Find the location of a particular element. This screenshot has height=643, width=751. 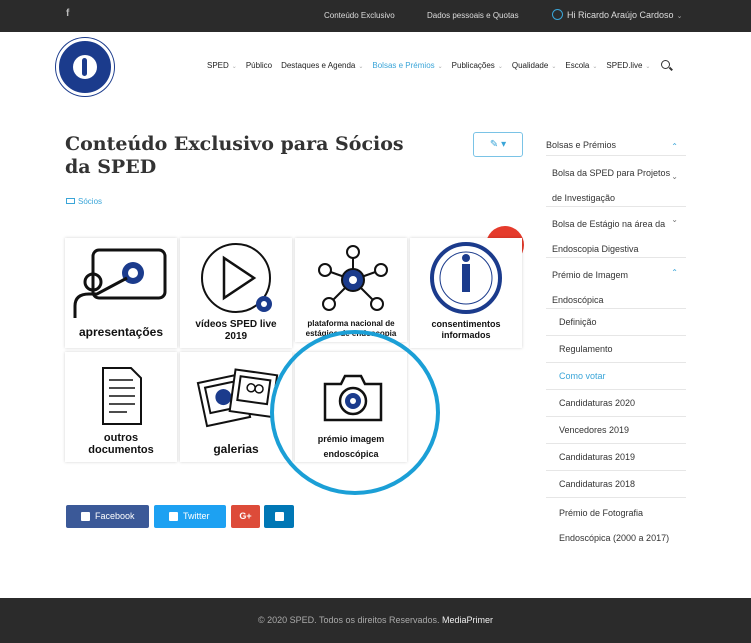

document-icon is located at coordinates (122, 396).